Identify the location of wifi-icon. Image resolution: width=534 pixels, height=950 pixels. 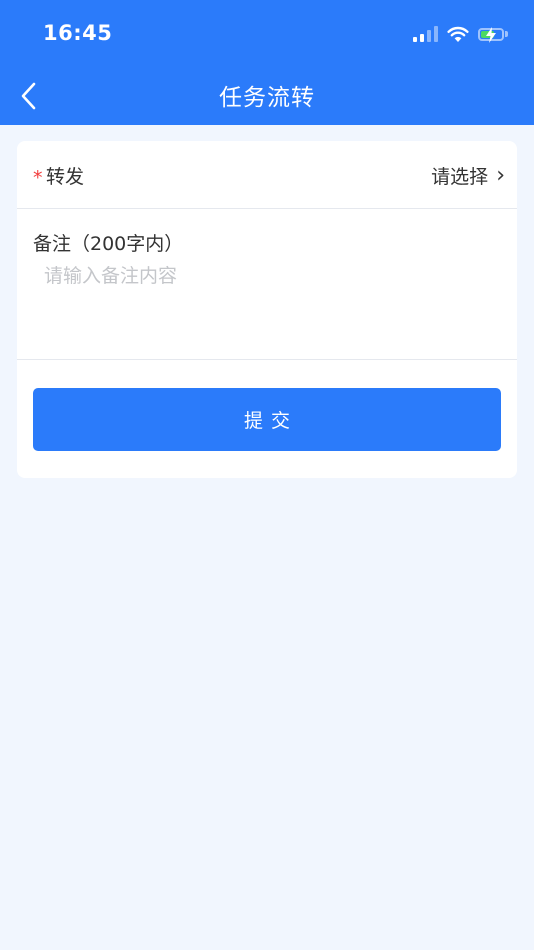
(458, 34).